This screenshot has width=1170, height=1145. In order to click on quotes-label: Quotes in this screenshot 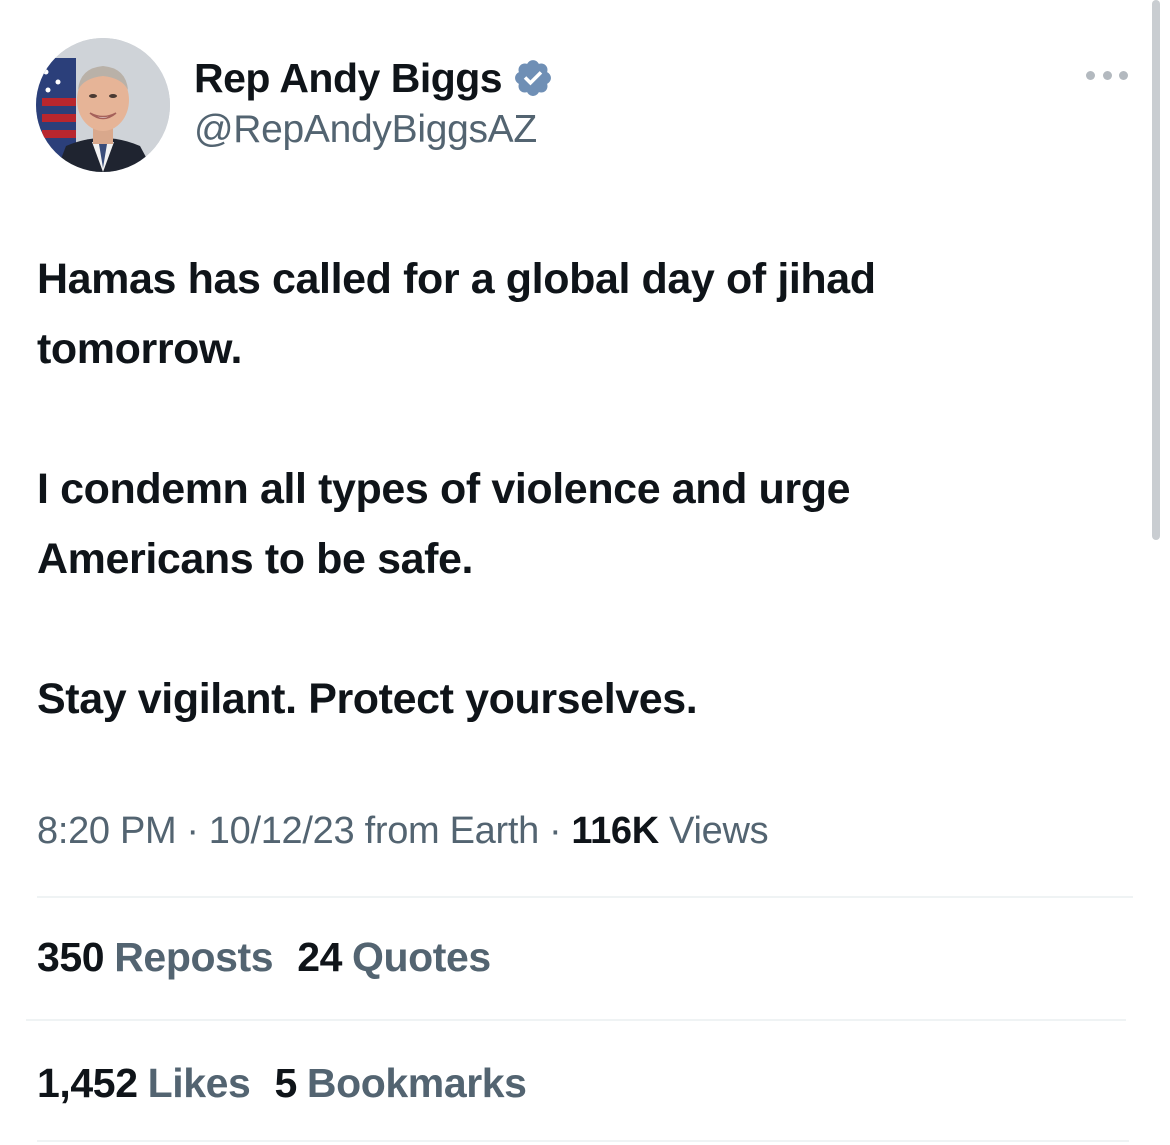, I will do `click(421, 957)`.